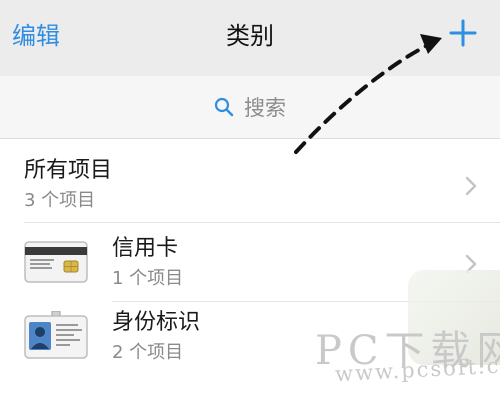 This screenshot has width=500, height=401. What do you see at coordinates (148, 352) in the screenshot?
I see `list-item-subtitle: 2 个项目` at bounding box center [148, 352].